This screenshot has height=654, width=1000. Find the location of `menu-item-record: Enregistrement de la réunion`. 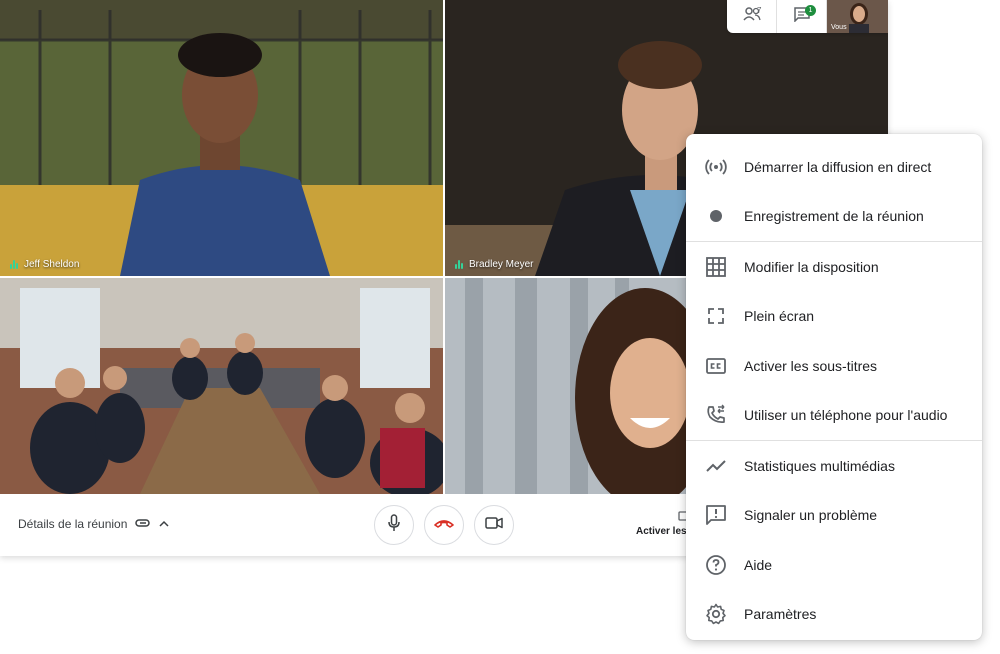

menu-item-record: Enregistrement de la réunion is located at coordinates (834, 217).